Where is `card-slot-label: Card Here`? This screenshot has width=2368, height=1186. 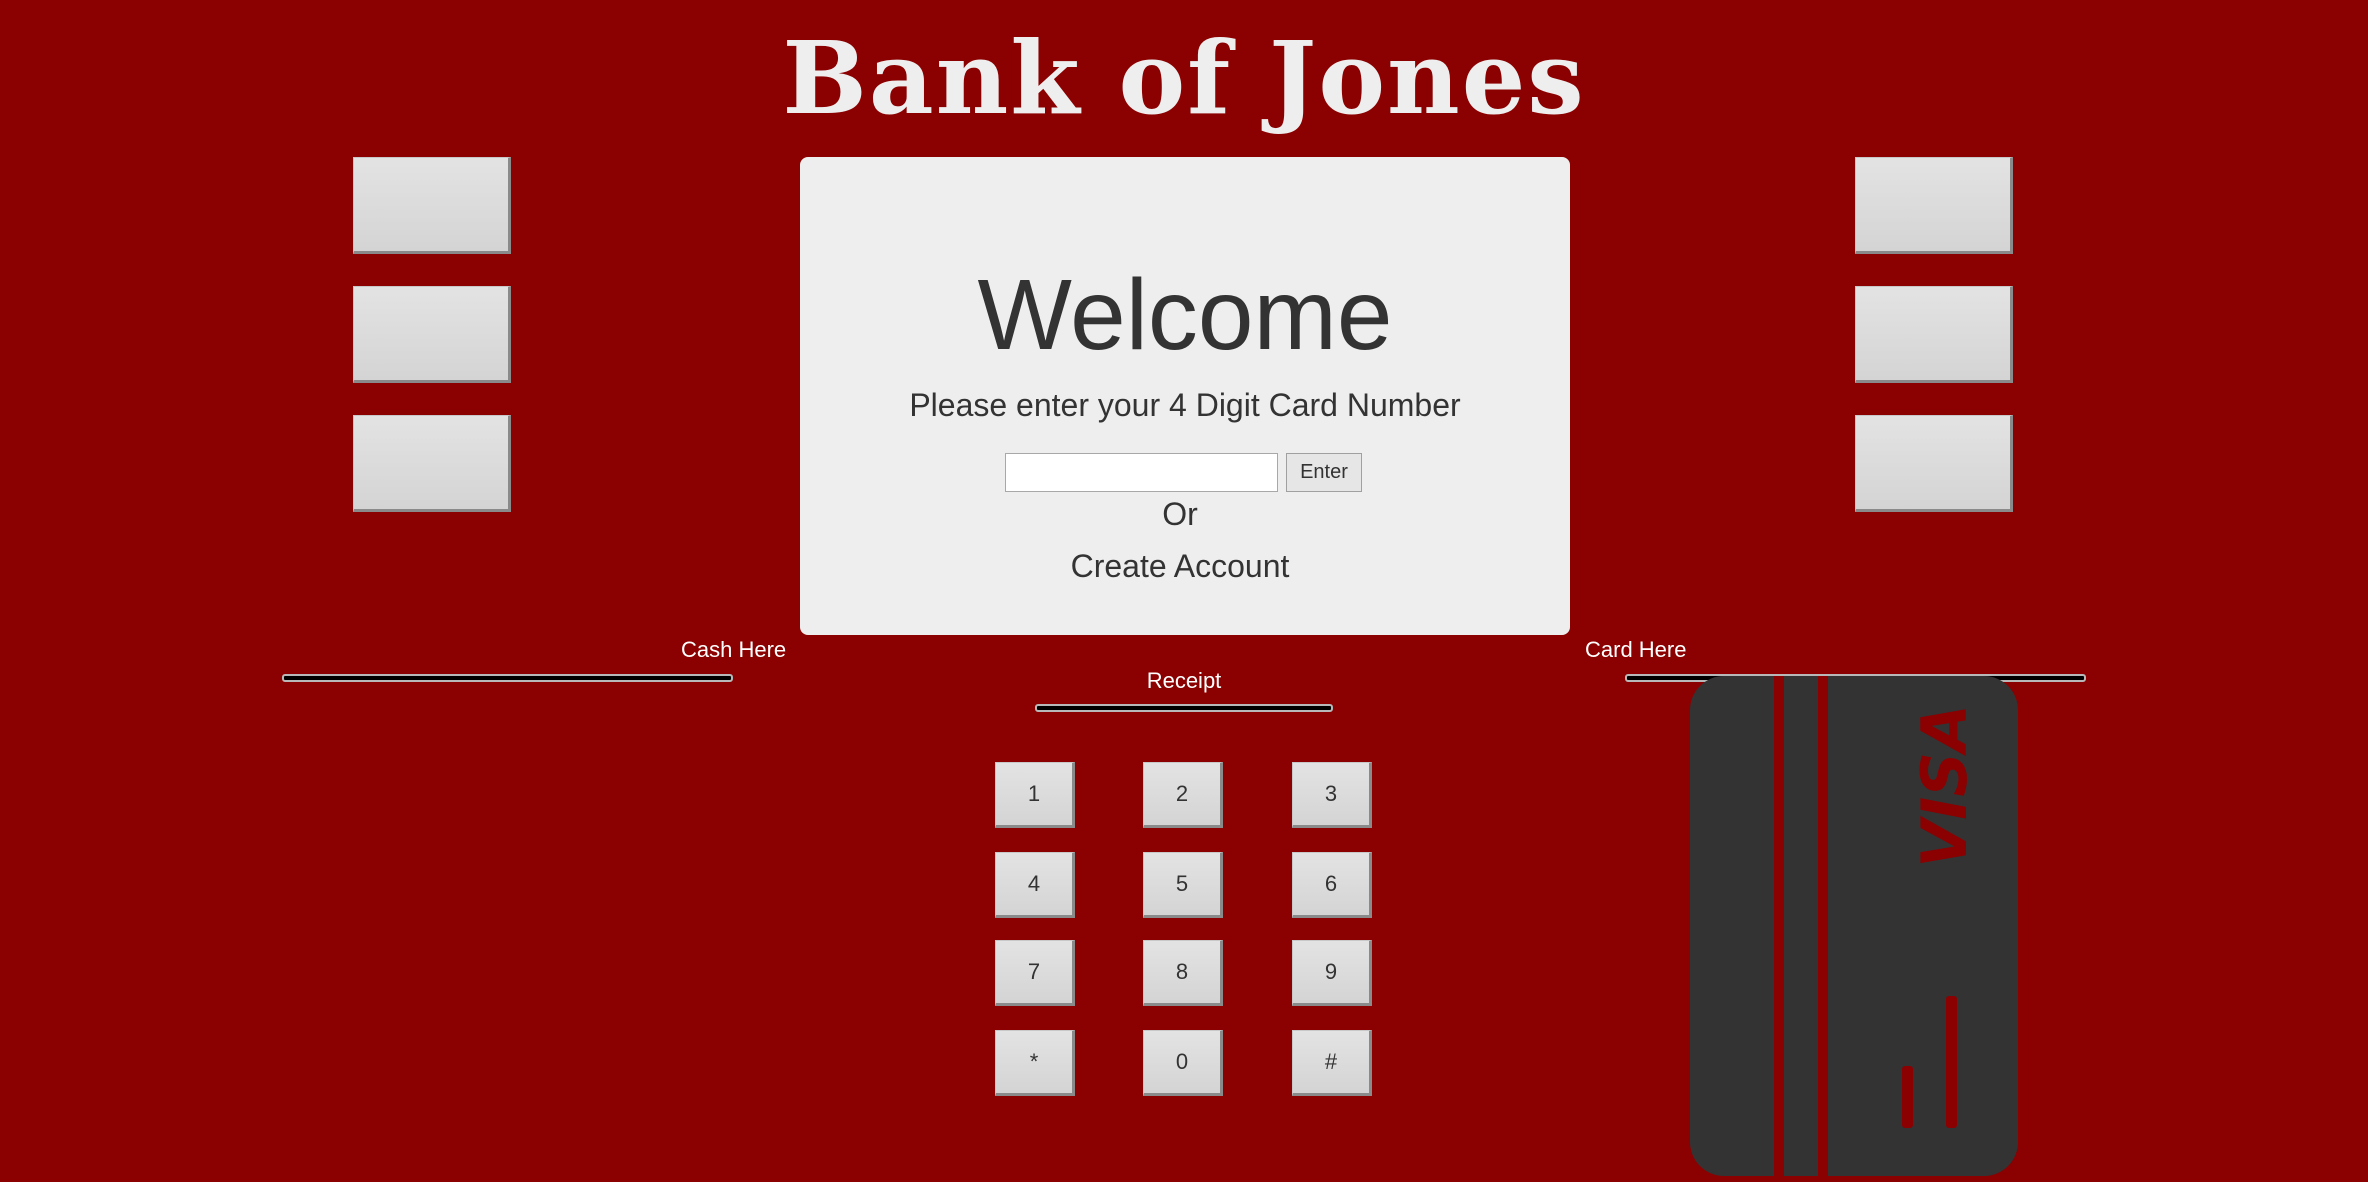 card-slot-label: Card Here is located at coordinates (1636, 649).